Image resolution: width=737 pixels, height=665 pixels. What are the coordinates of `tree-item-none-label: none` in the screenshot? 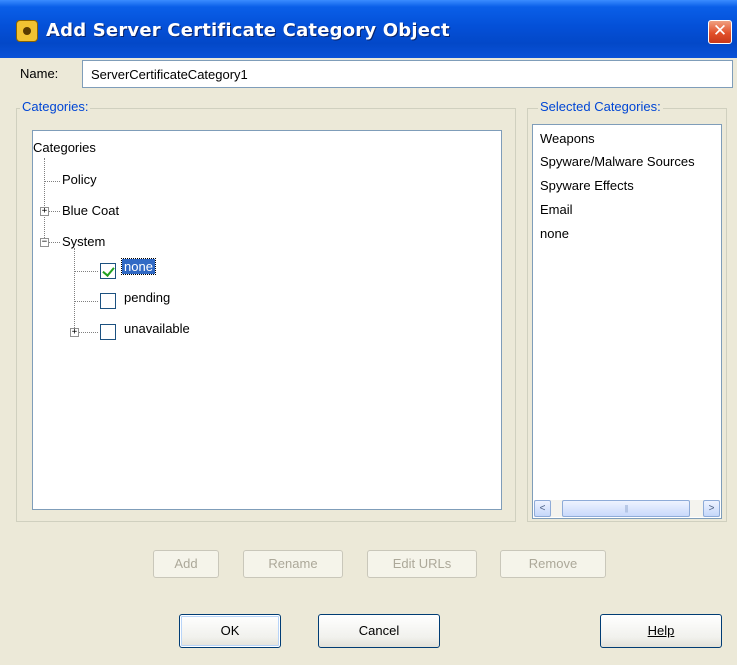 It's located at (138, 266).